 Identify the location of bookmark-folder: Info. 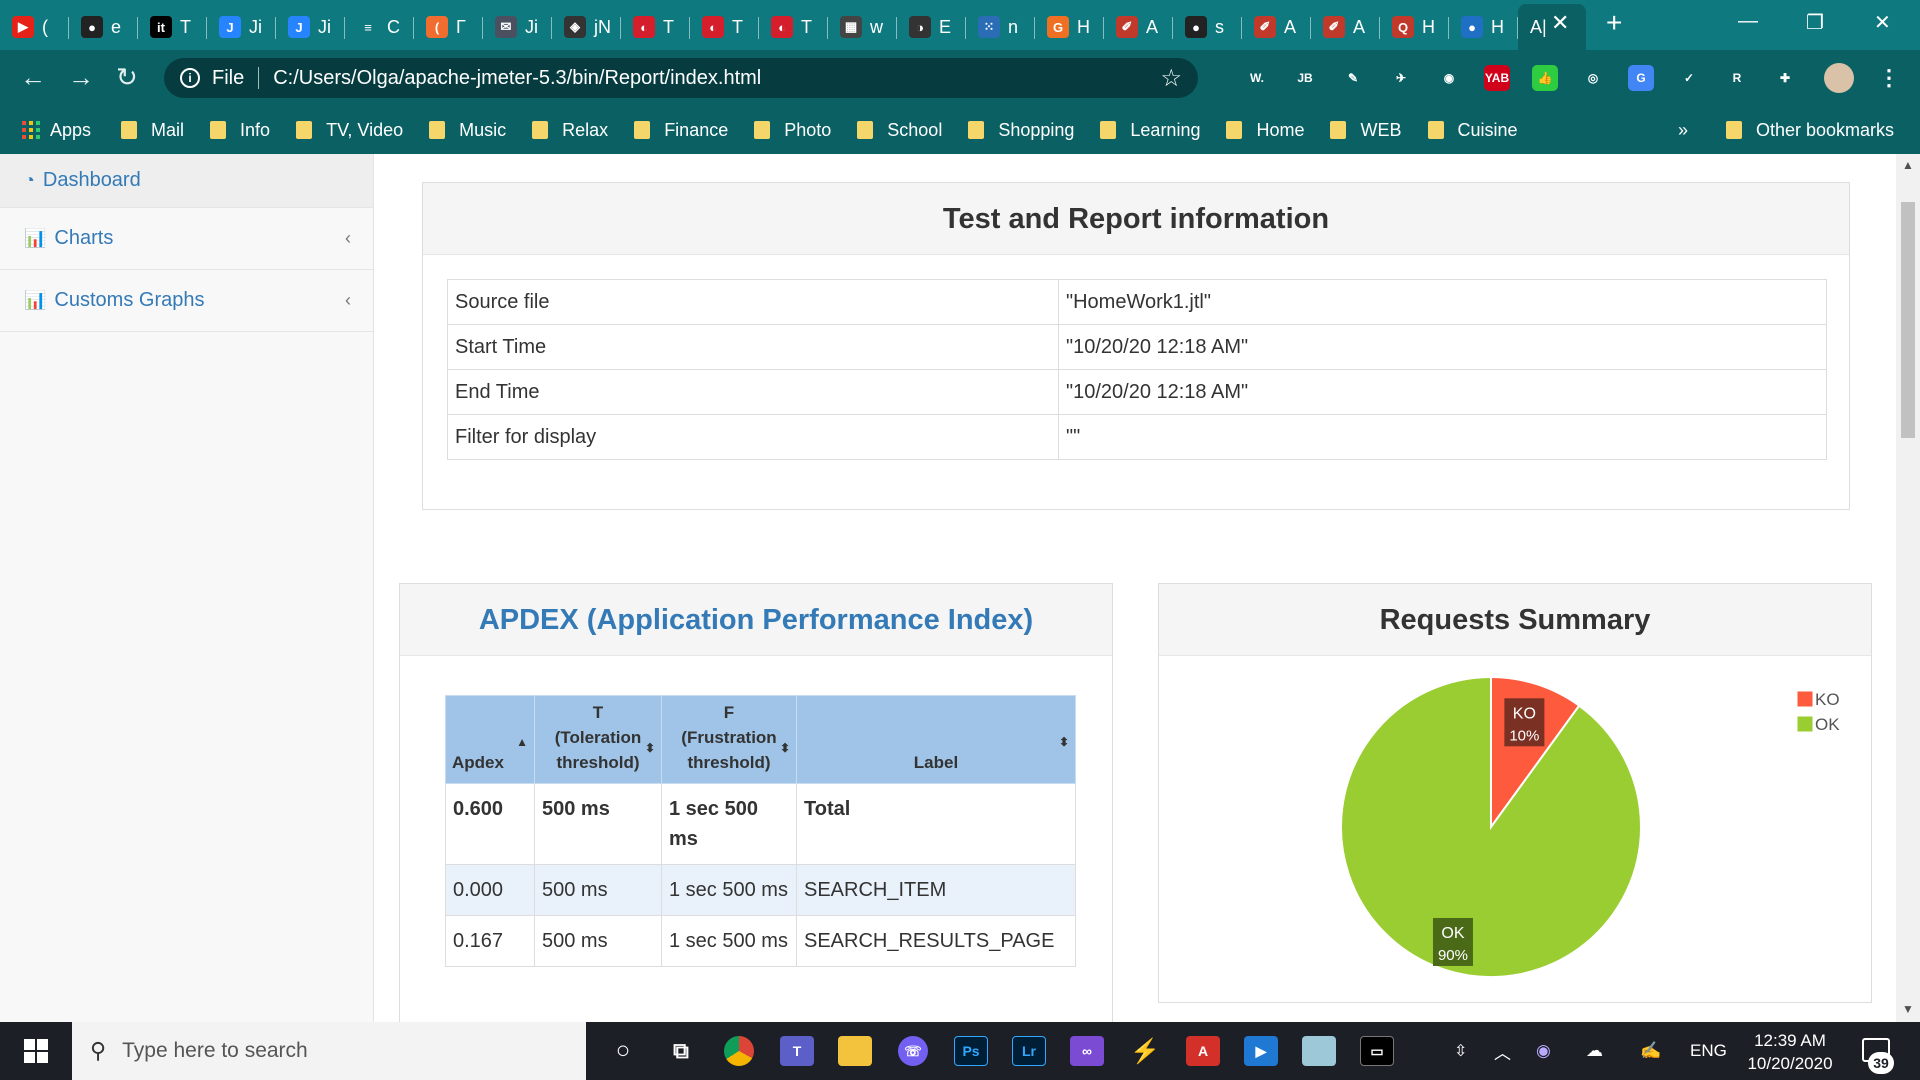
(240, 130).